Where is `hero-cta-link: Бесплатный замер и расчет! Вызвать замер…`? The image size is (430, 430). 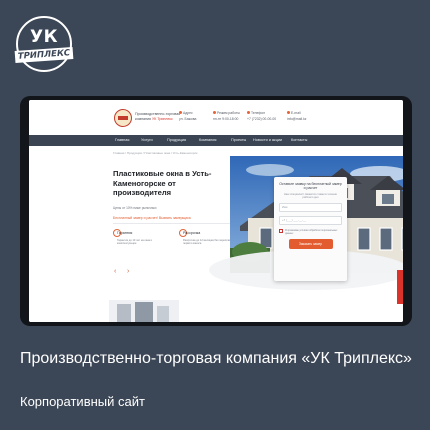
hero-cta-link: Бесплатный замер и расчет! Вызвать замер… is located at coordinates (152, 218).